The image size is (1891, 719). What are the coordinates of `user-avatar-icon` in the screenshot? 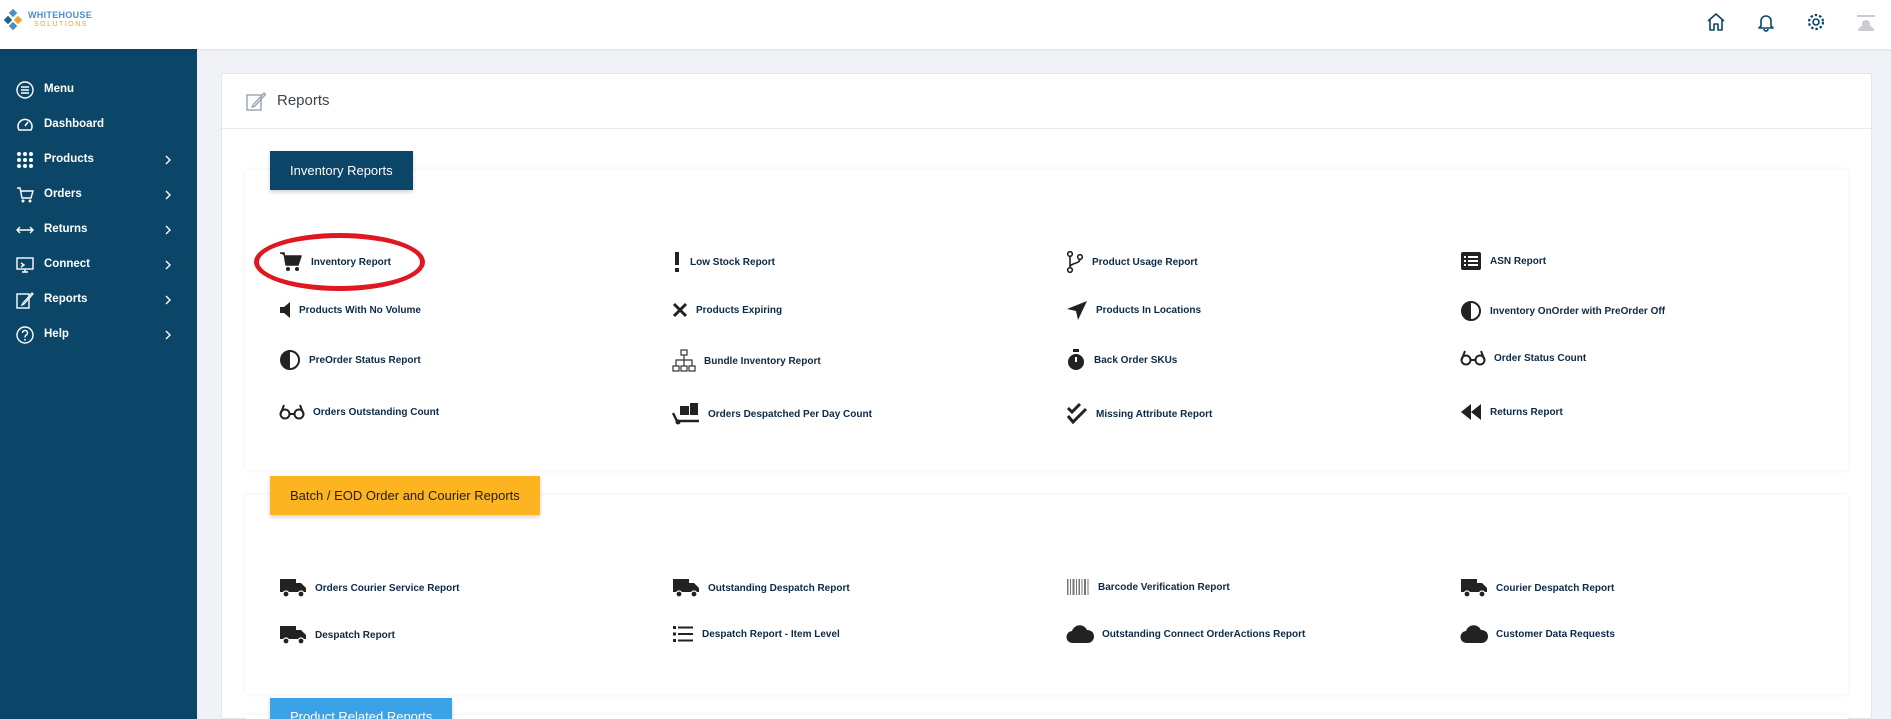 It's located at (1866, 23).